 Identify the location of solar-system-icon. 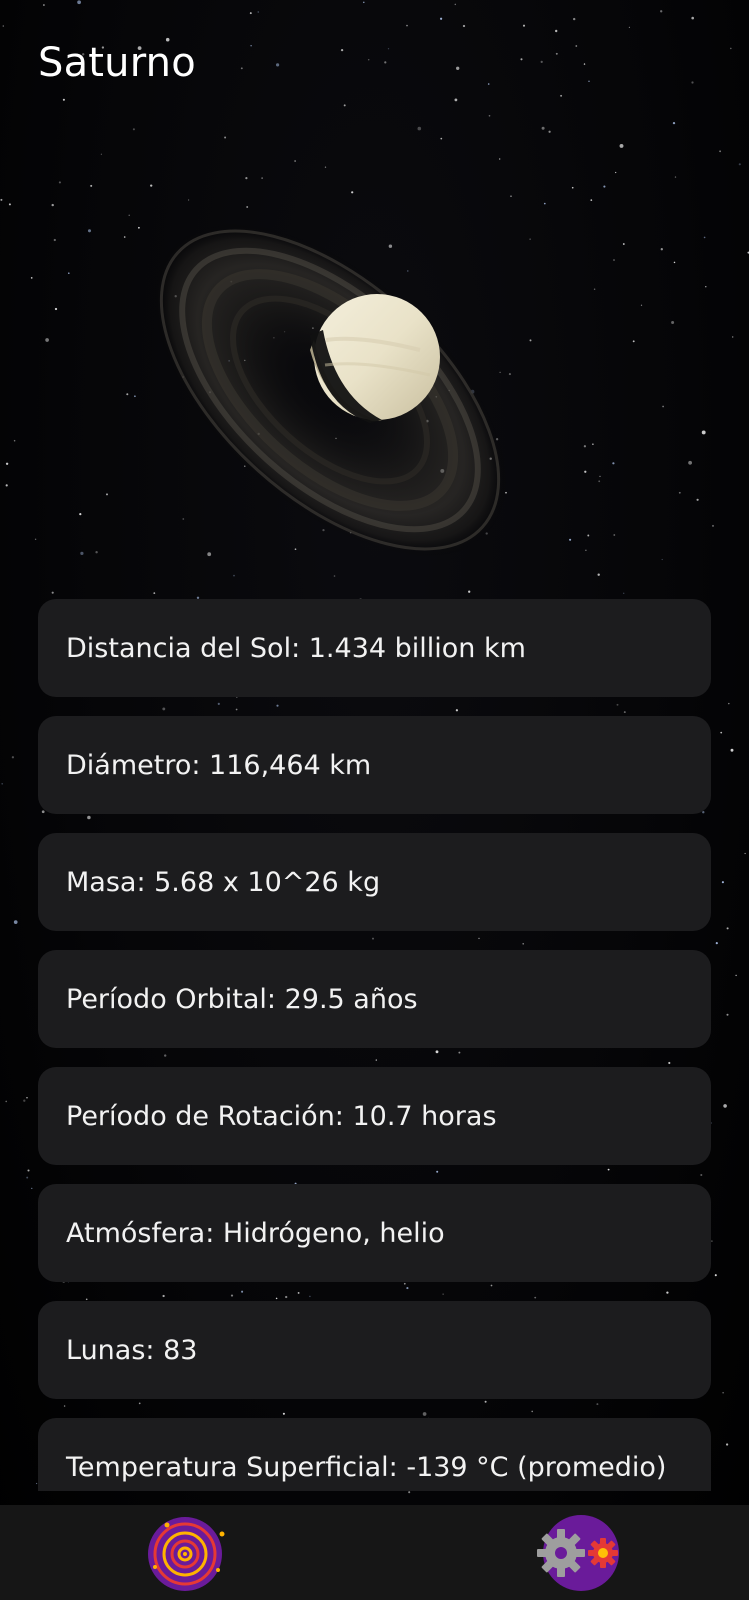
(186, 1554).